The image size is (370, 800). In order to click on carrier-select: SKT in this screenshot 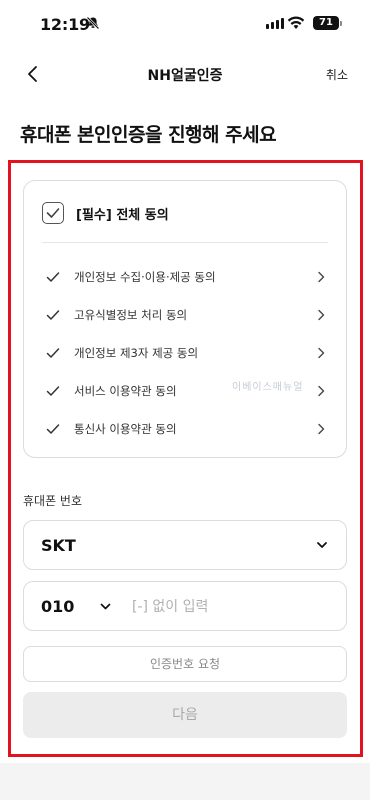, I will do `click(185, 545)`.